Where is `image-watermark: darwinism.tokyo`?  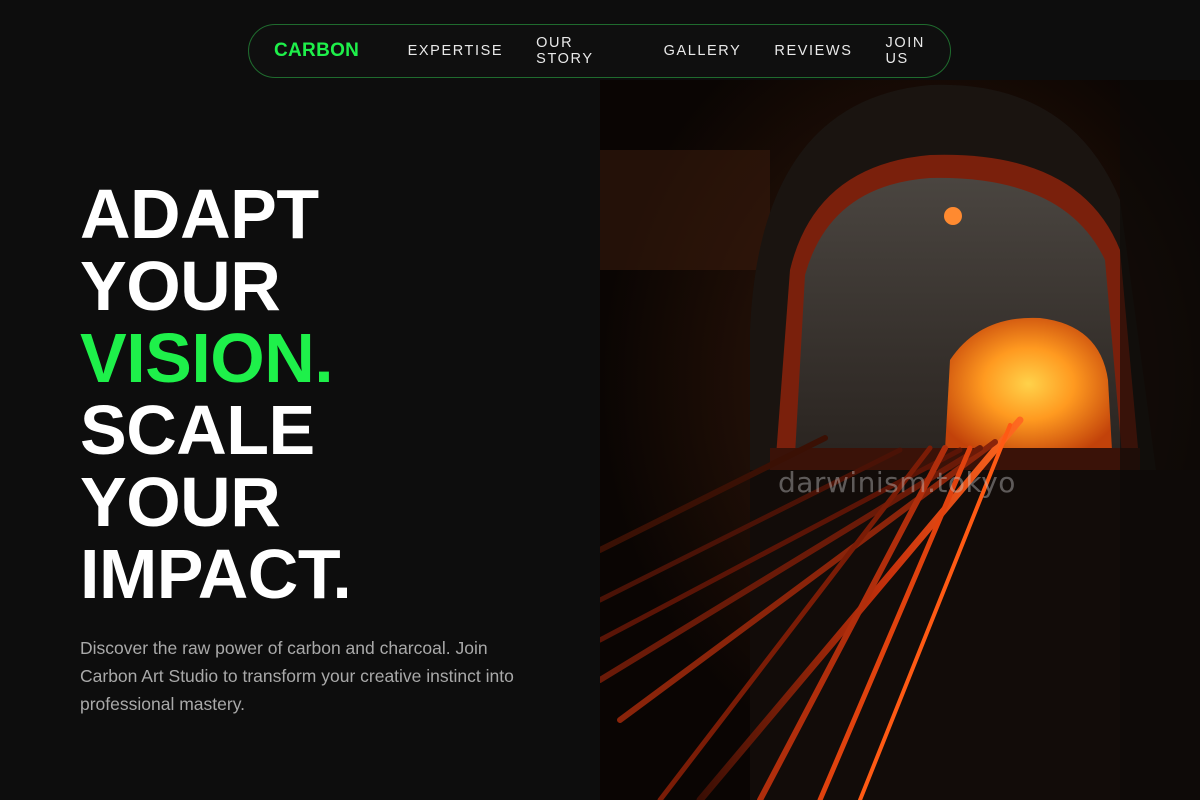 image-watermark: darwinism.tokyo is located at coordinates (897, 482).